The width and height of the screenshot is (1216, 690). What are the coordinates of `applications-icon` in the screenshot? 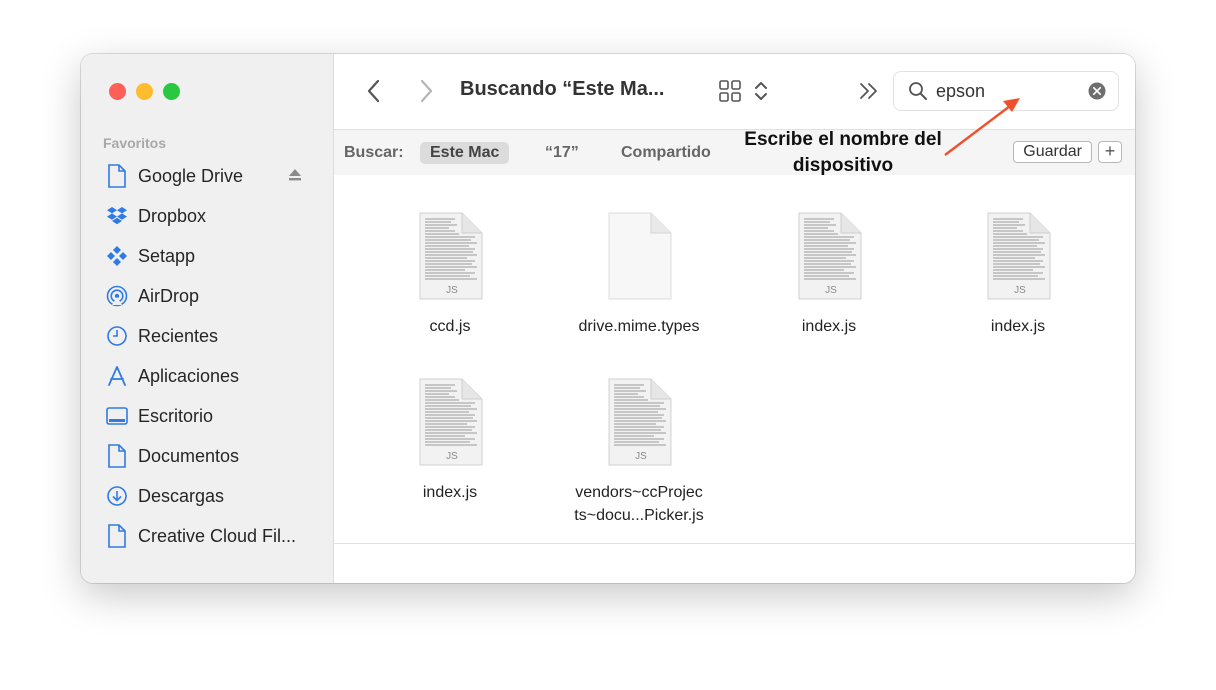 It's located at (117, 376).